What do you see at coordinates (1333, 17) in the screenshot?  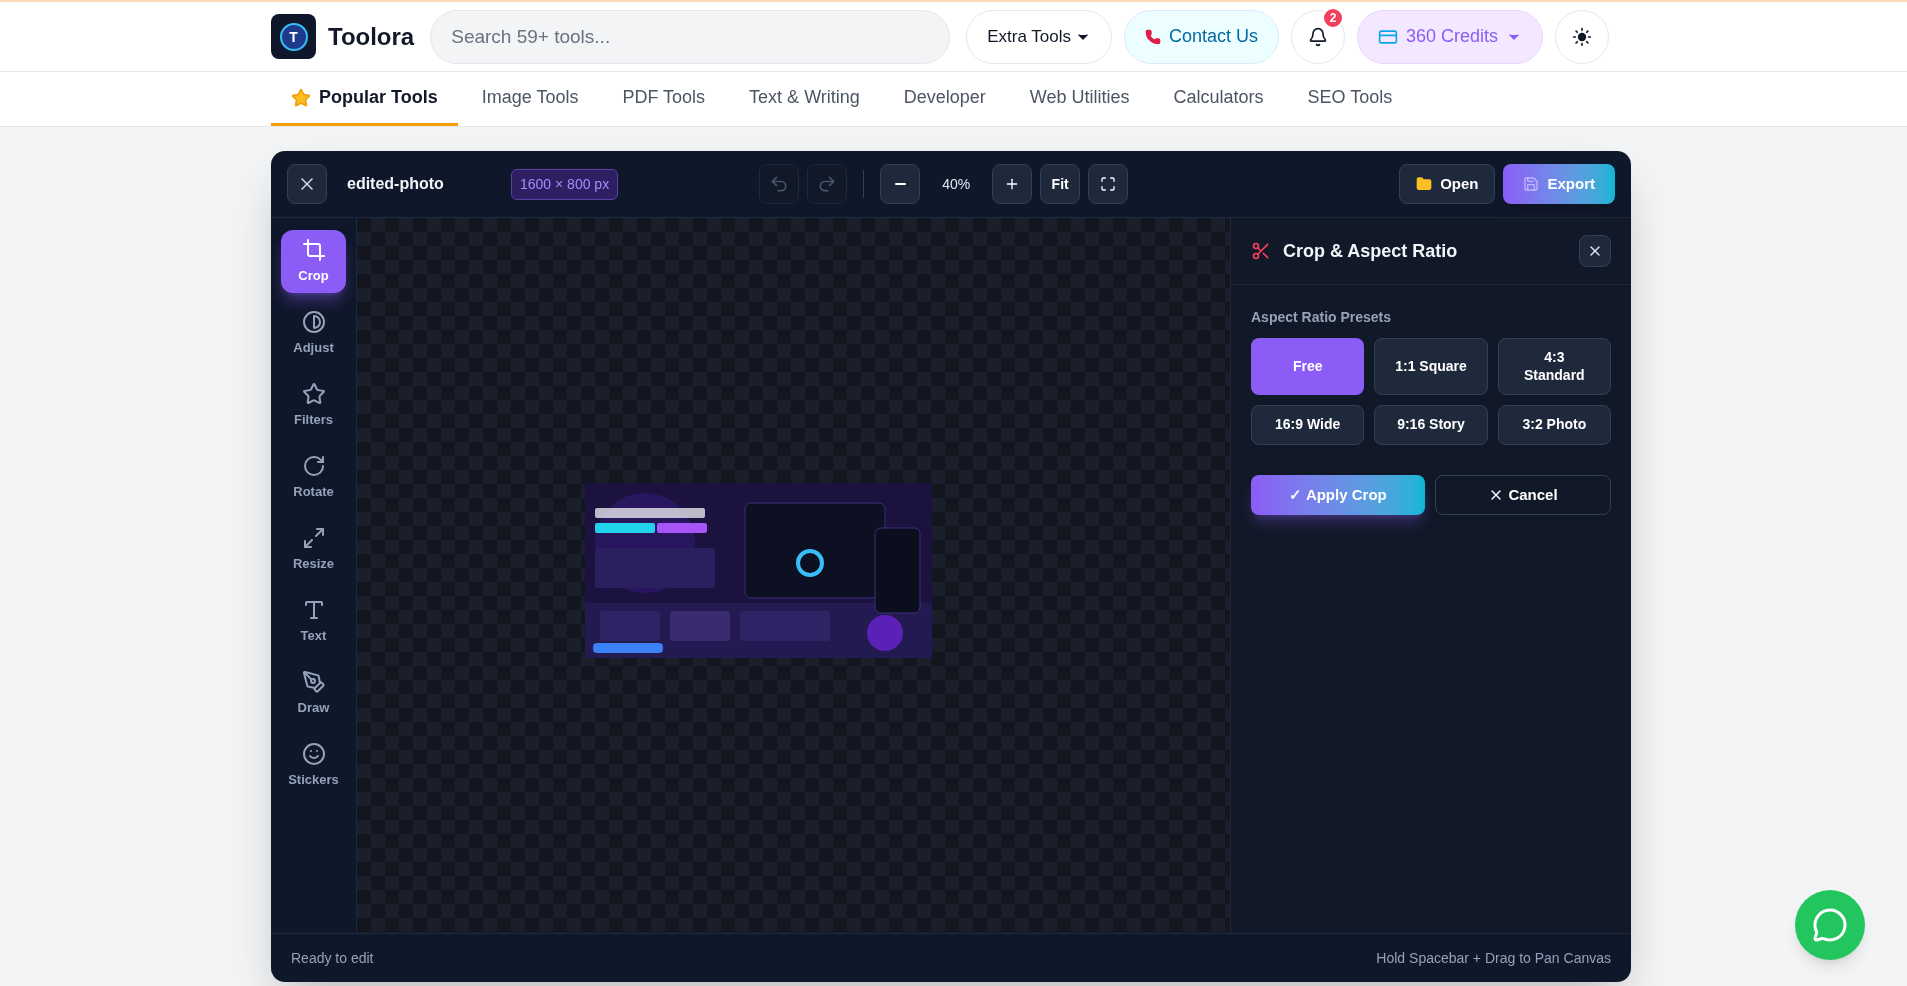 I see `notification-badge: 2` at bounding box center [1333, 17].